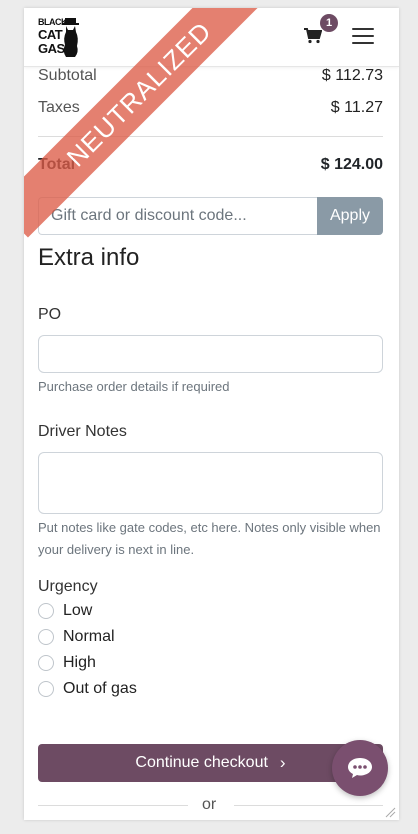 The width and height of the screenshot is (418, 834). I want to click on driver-notes-label: Driver Notes, so click(82, 431).